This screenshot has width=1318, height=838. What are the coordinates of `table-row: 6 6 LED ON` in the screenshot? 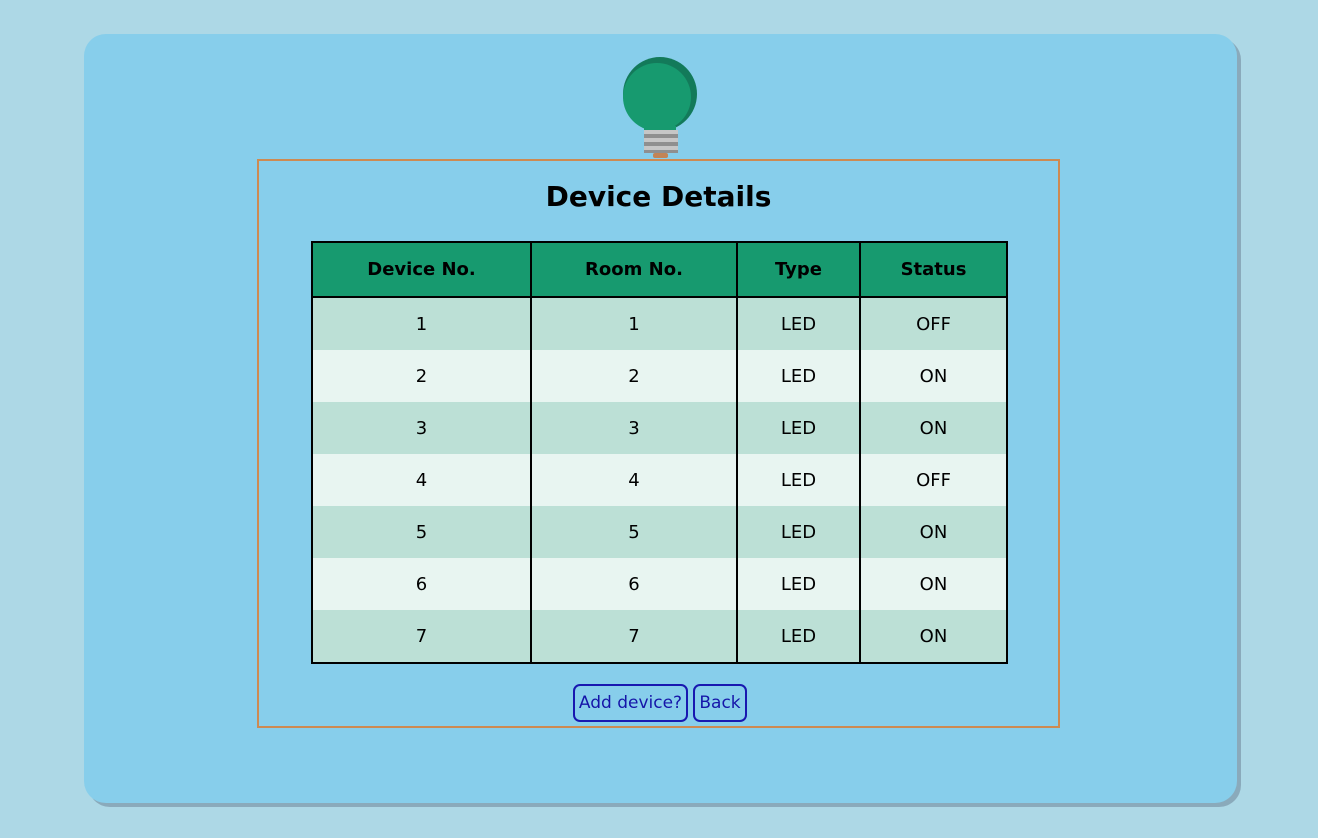 It's located at (659, 584).